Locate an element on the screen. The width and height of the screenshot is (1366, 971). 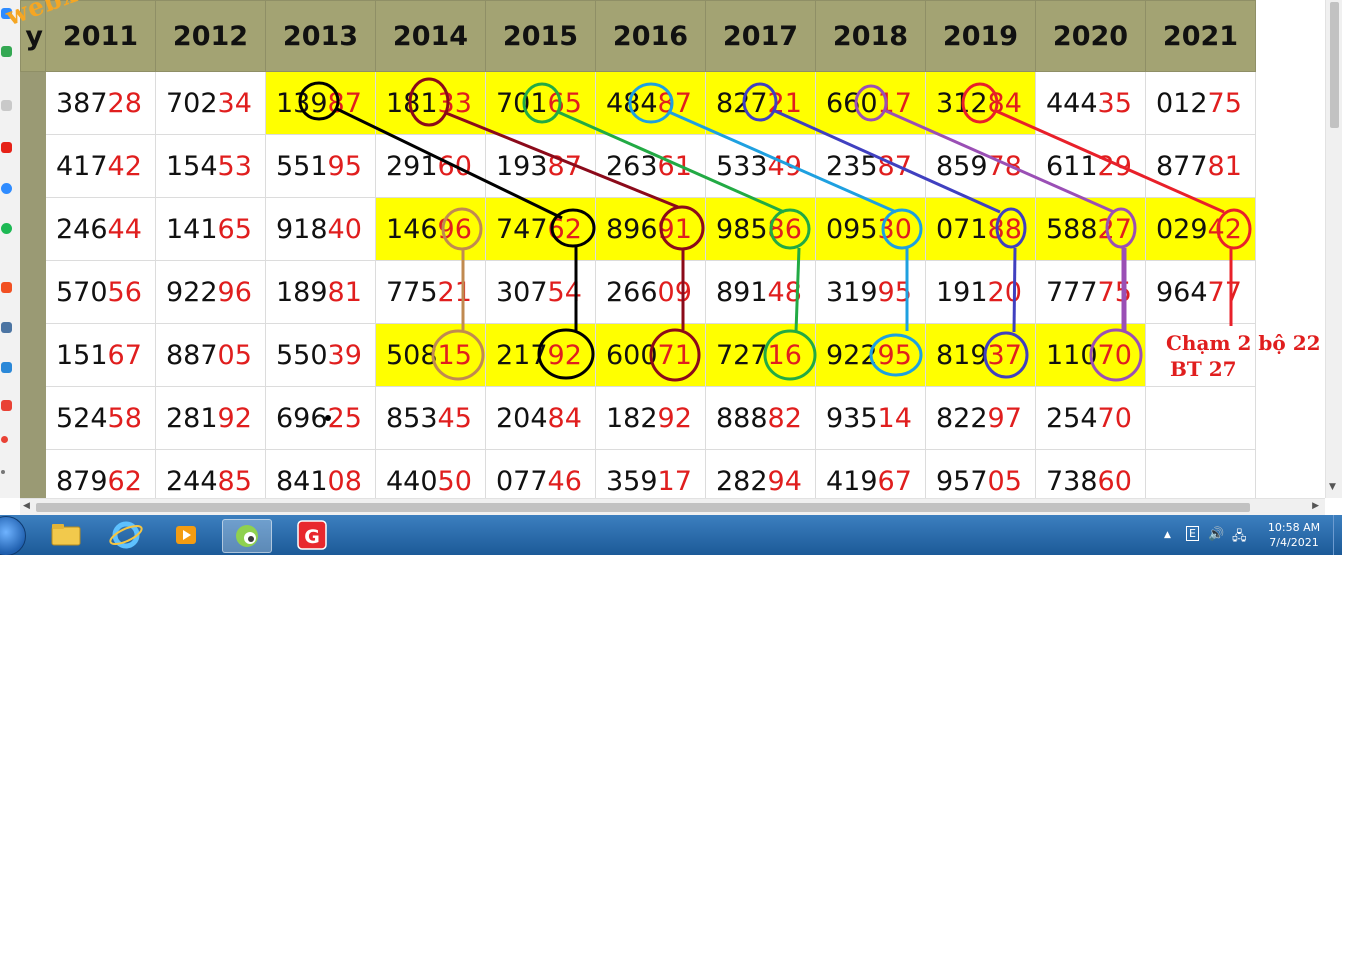
media-player-icon is located at coordinates (186, 535).